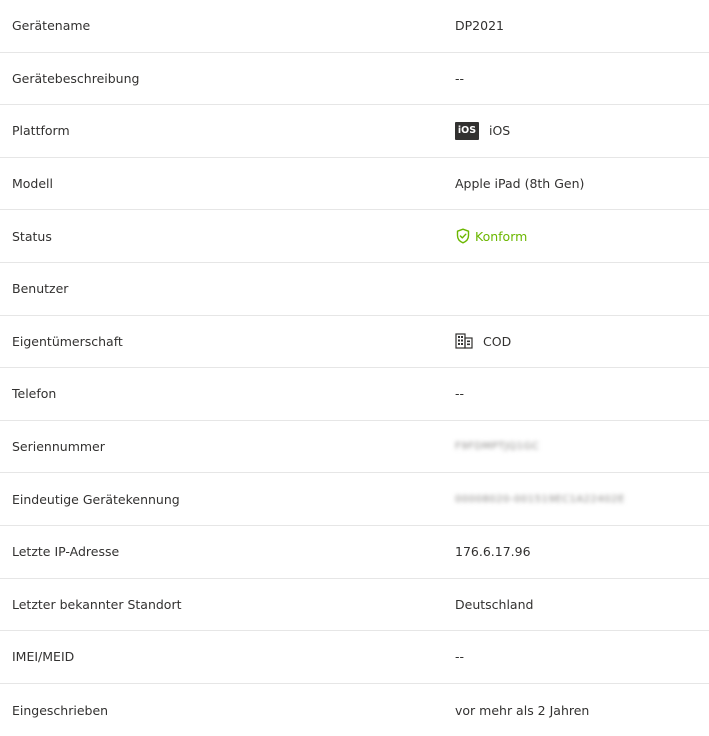 This screenshot has width=709, height=736. Describe the element at coordinates (66, 552) in the screenshot. I see `property-label: Letzte IP-Adresse` at that location.